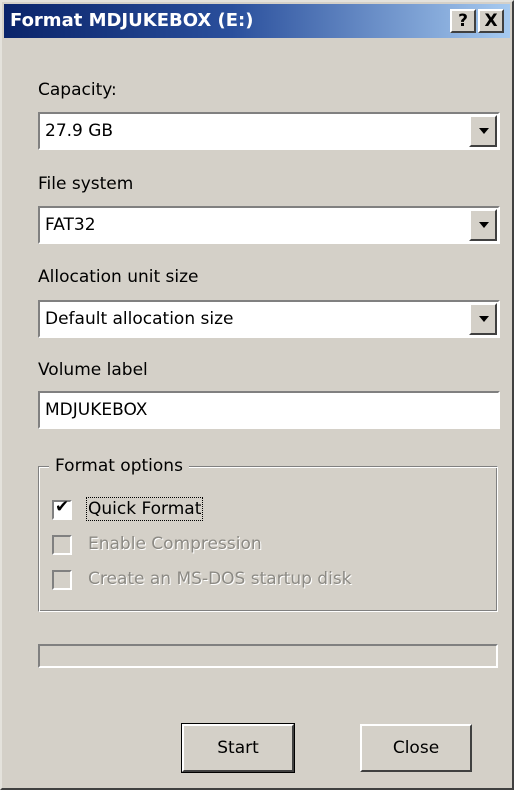 The image size is (517, 792). I want to click on start-button: Start, so click(238, 748).